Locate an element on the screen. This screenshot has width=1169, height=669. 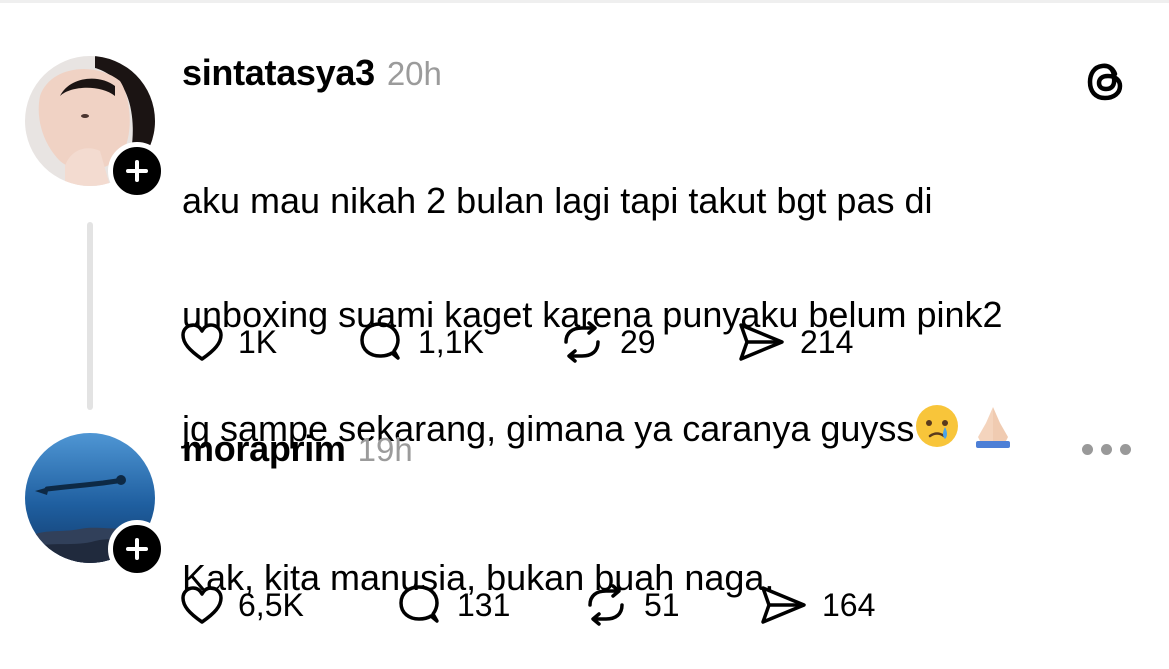
reply-button: 131 is located at coordinates (452, 605).